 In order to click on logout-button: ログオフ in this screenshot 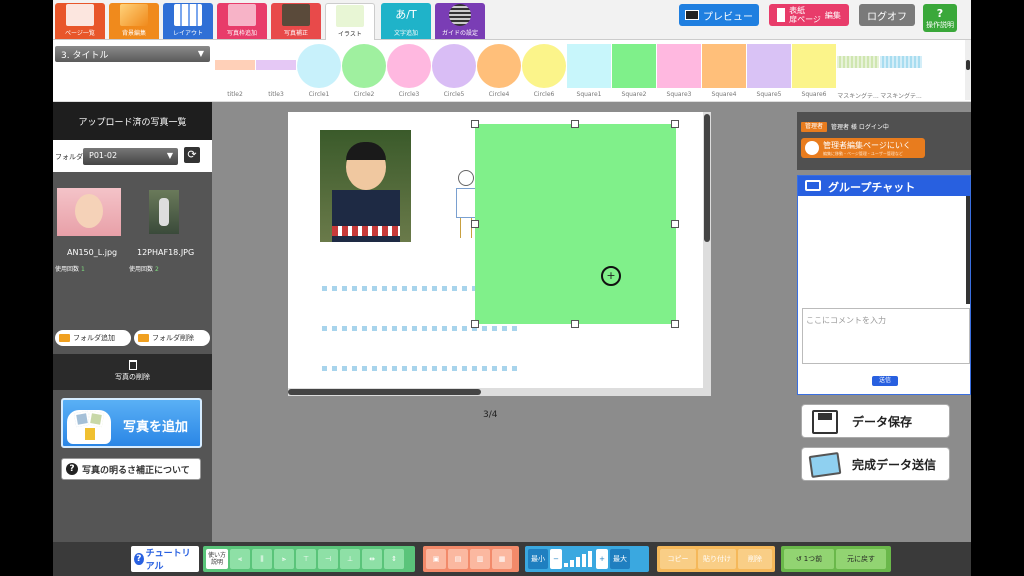, I will do `click(887, 15)`.